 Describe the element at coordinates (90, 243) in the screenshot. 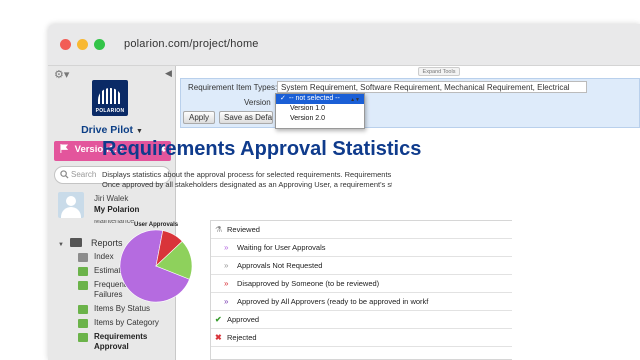

I see `sidebar-item-reports: ▼ Reports` at that location.